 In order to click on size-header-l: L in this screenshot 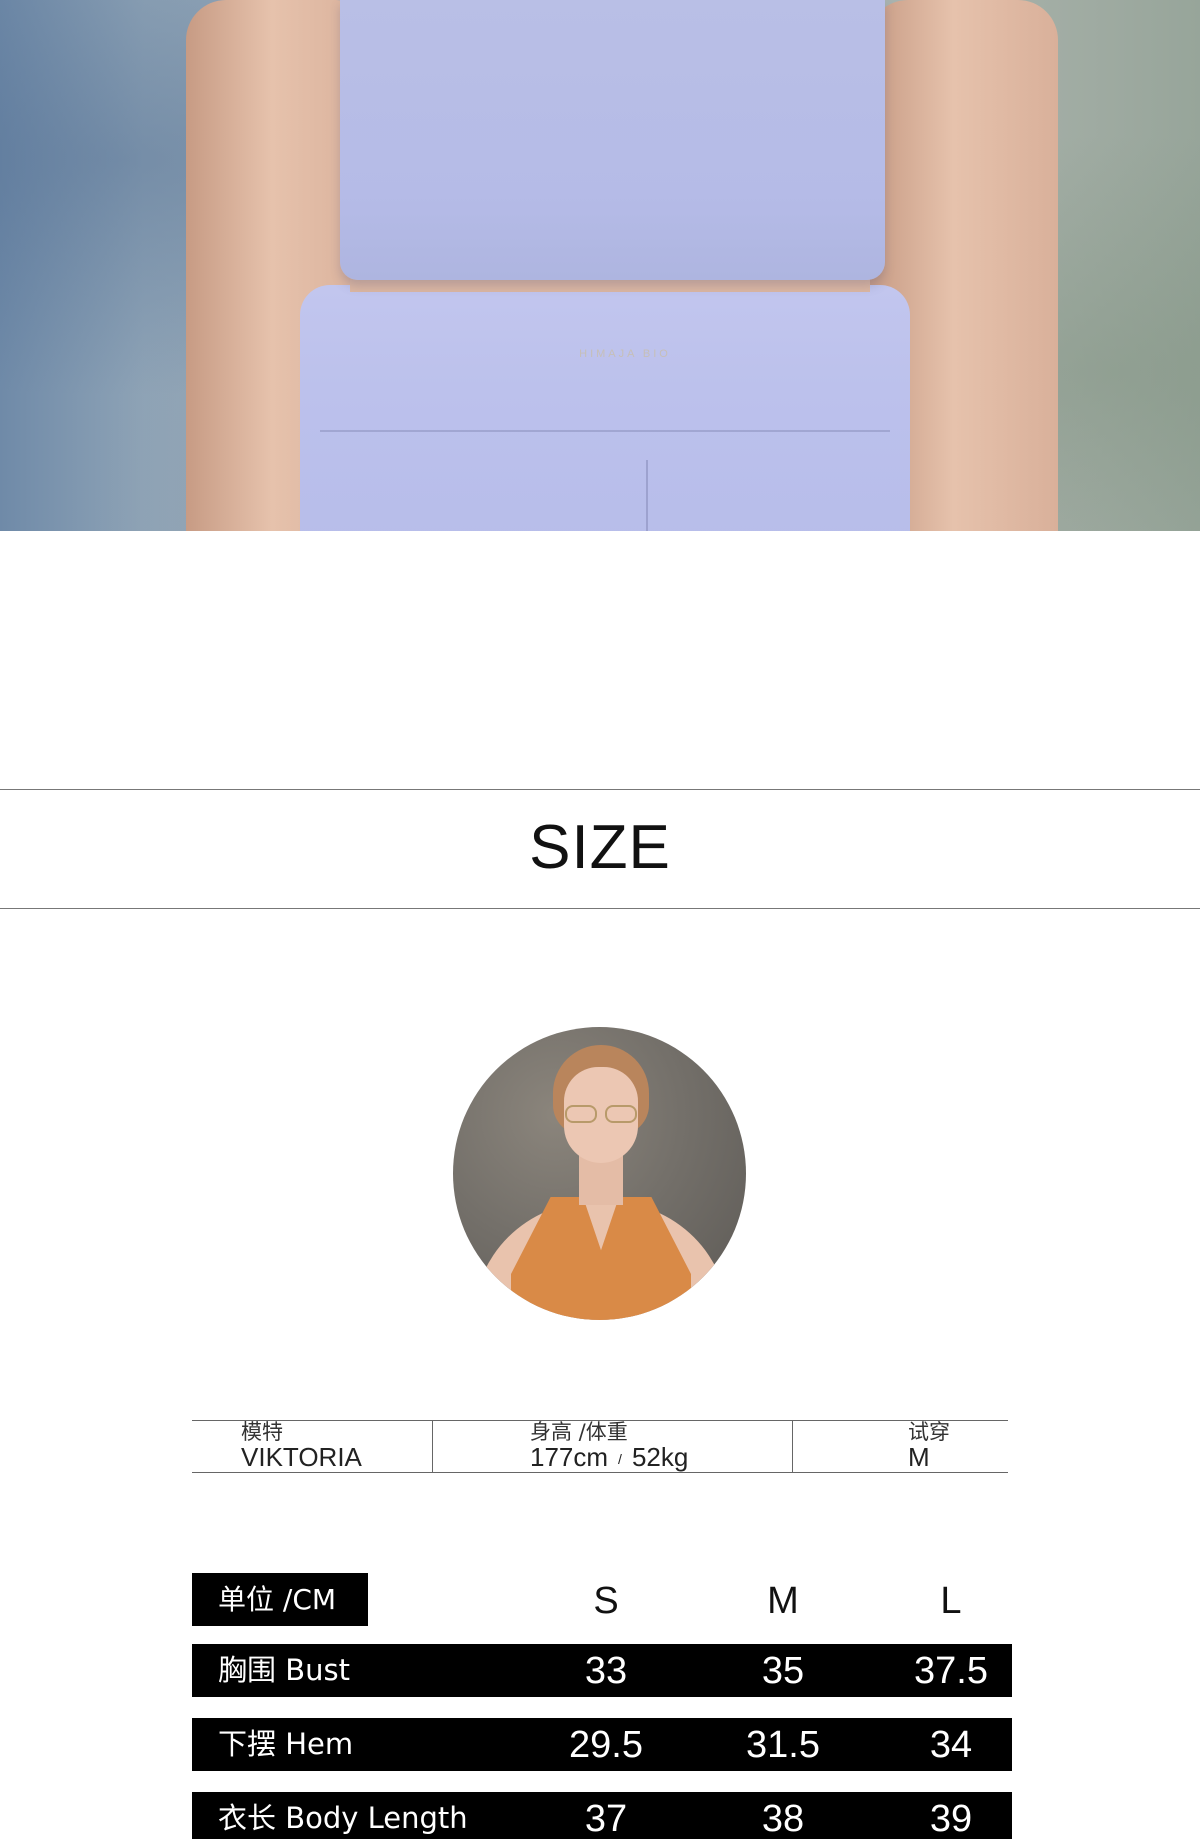, I will do `click(951, 1601)`.